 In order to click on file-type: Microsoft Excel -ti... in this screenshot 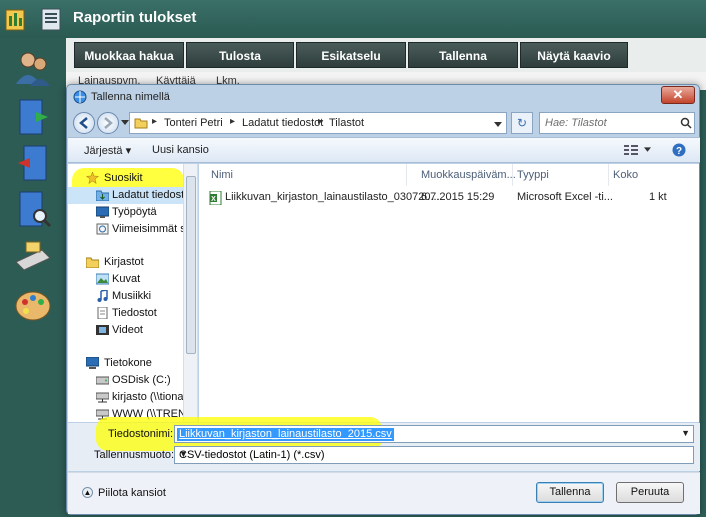, I will do `click(565, 197)`.